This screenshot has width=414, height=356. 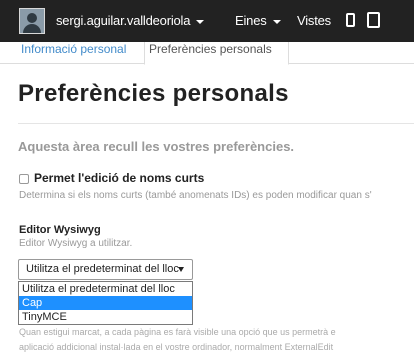 What do you see at coordinates (207, 21) in the screenshot?
I see `top-navbar: sergi.aguilar.valldeoriola Eines Vistes` at bounding box center [207, 21].